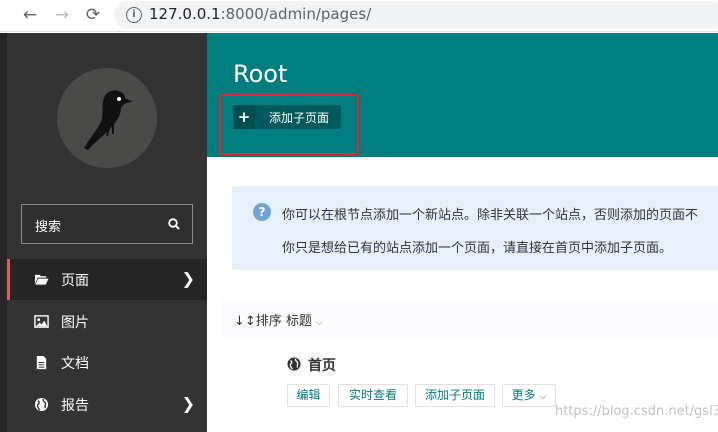 Image resolution: width=718 pixels, height=432 pixels. Describe the element at coordinates (41, 321) in the screenshot. I see `image-icon` at that location.